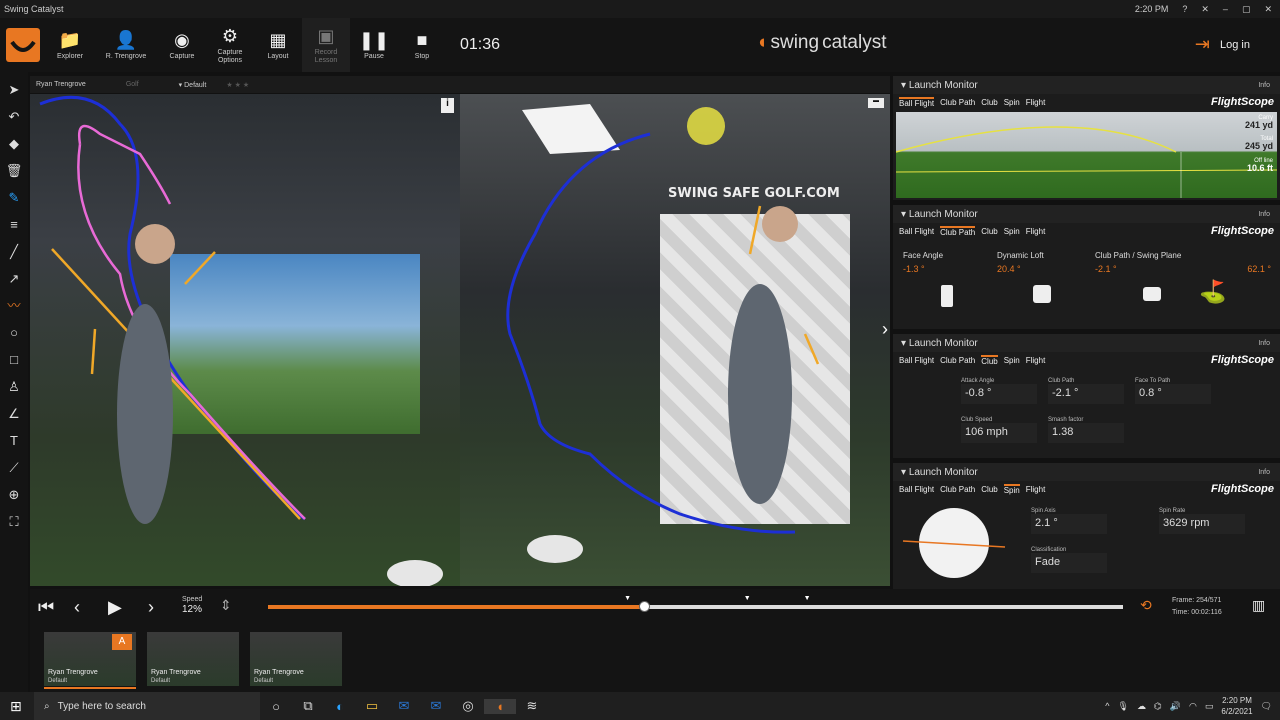 The image size is (1280, 720). I want to click on file-explorer-icon: ▭, so click(372, 706).